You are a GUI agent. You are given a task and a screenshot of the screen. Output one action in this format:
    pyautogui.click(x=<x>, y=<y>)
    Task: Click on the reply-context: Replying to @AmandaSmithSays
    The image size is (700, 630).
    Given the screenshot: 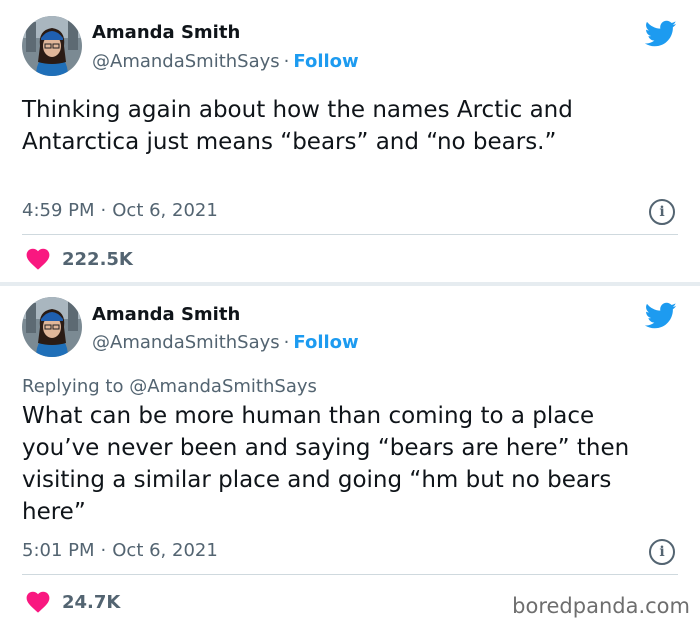 What is the action you would take?
    pyautogui.click(x=169, y=386)
    